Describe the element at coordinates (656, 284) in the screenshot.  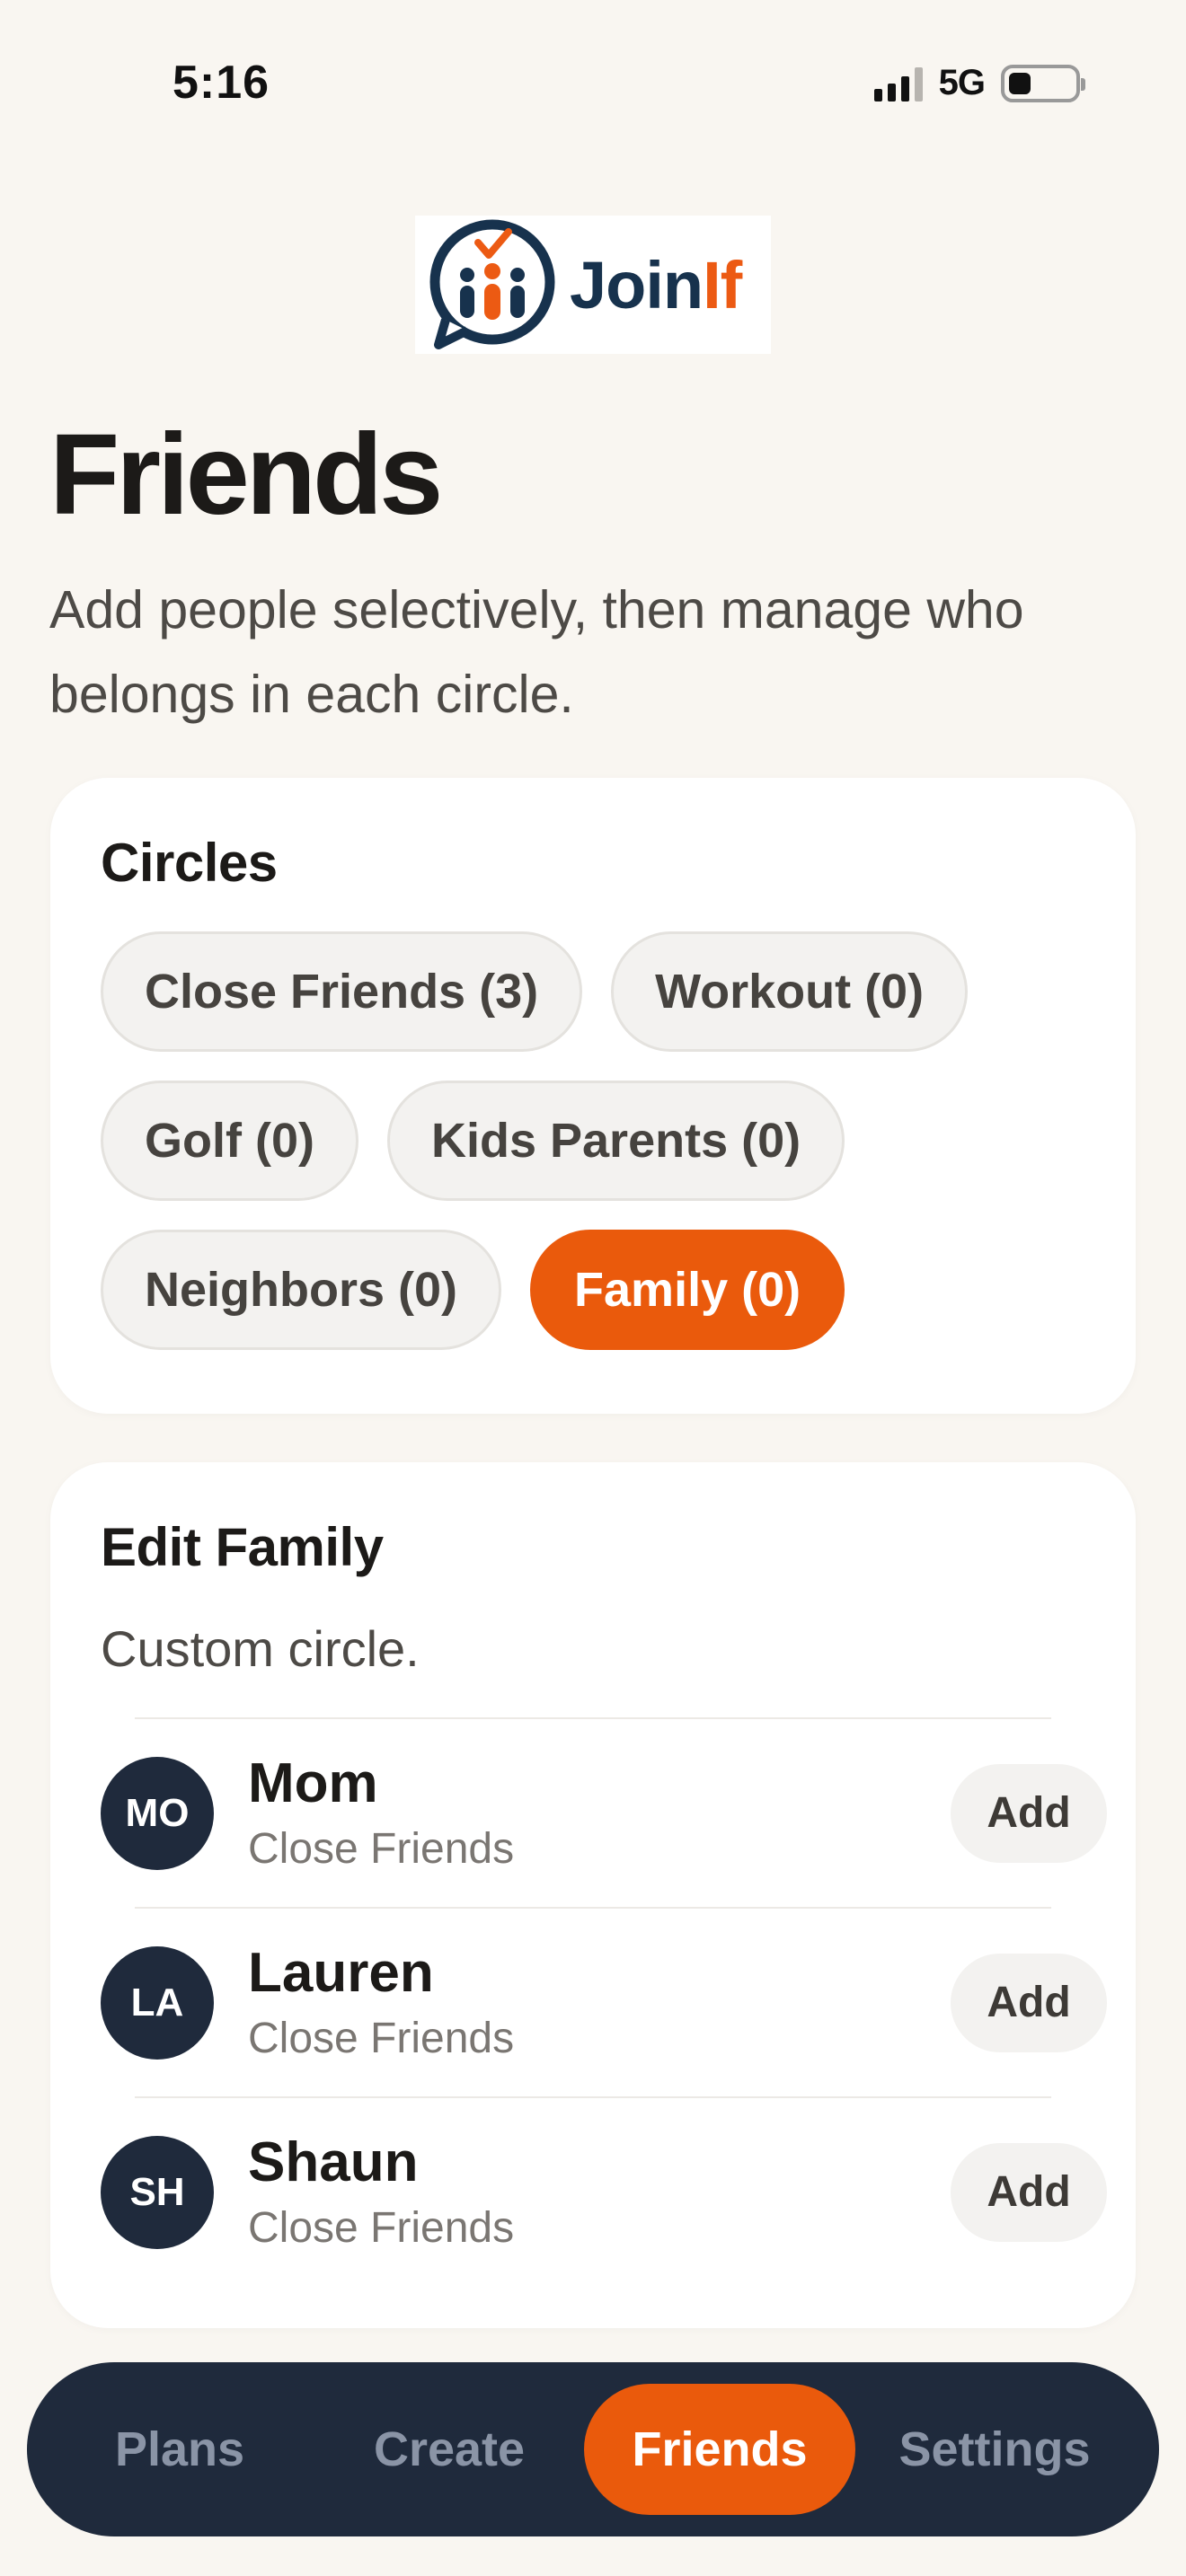
I see `logo-wordmark: JoinIf` at that location.